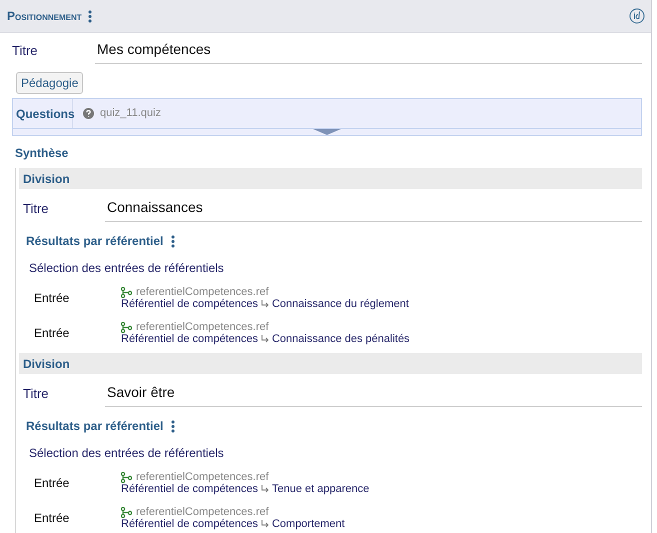 The width and height of the screenshot is (657, 533). I want to click on panel-title: Positionnement, so click(44, 16).